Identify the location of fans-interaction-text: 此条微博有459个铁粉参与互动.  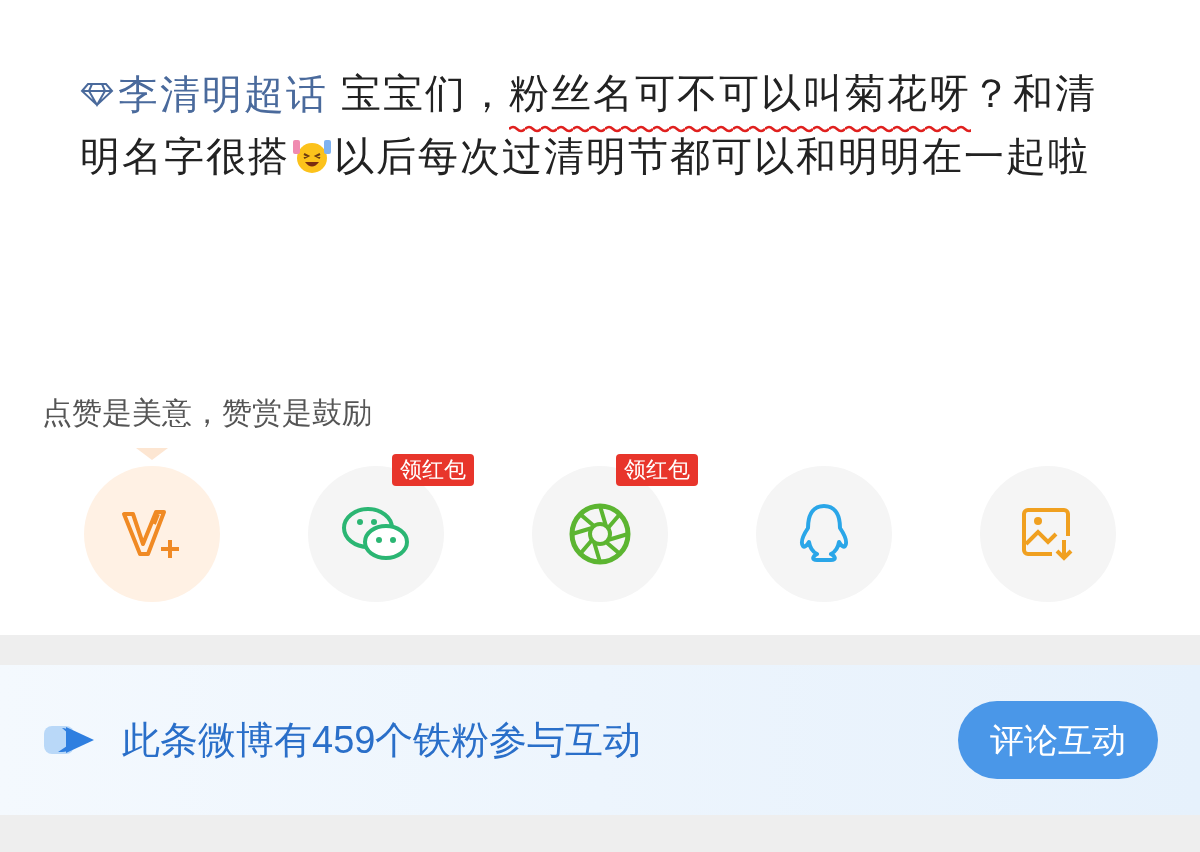
(382, 740).